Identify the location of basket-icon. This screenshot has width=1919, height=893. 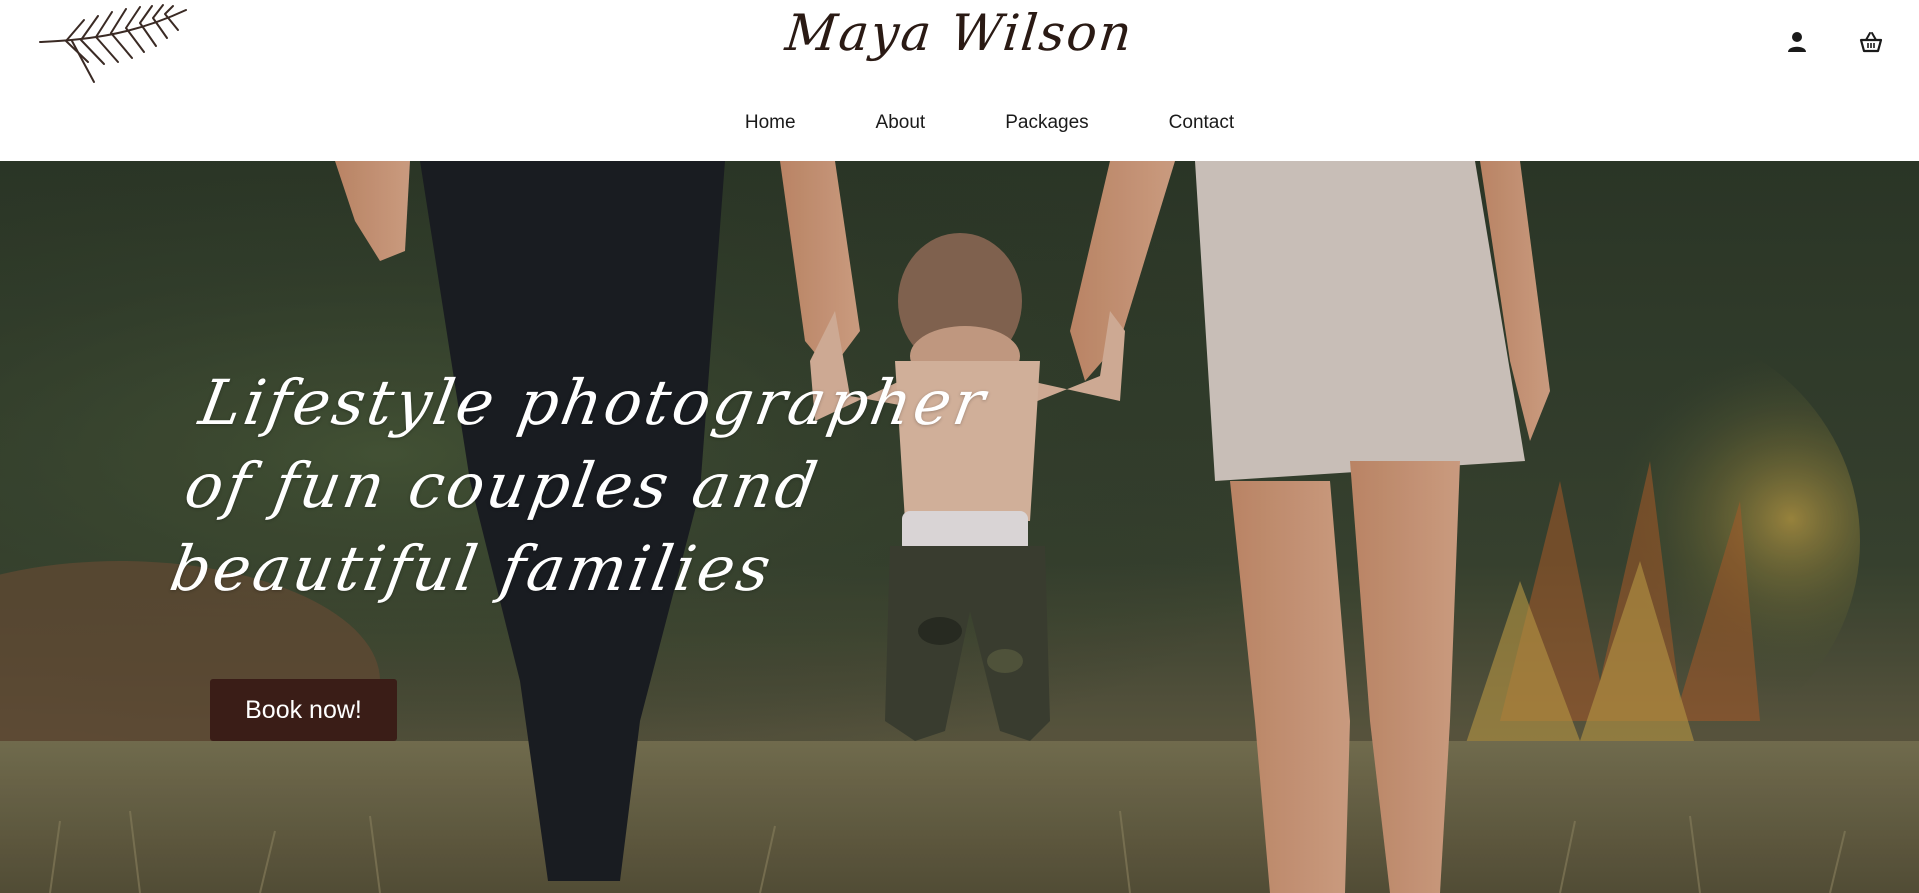
(1871, 42).